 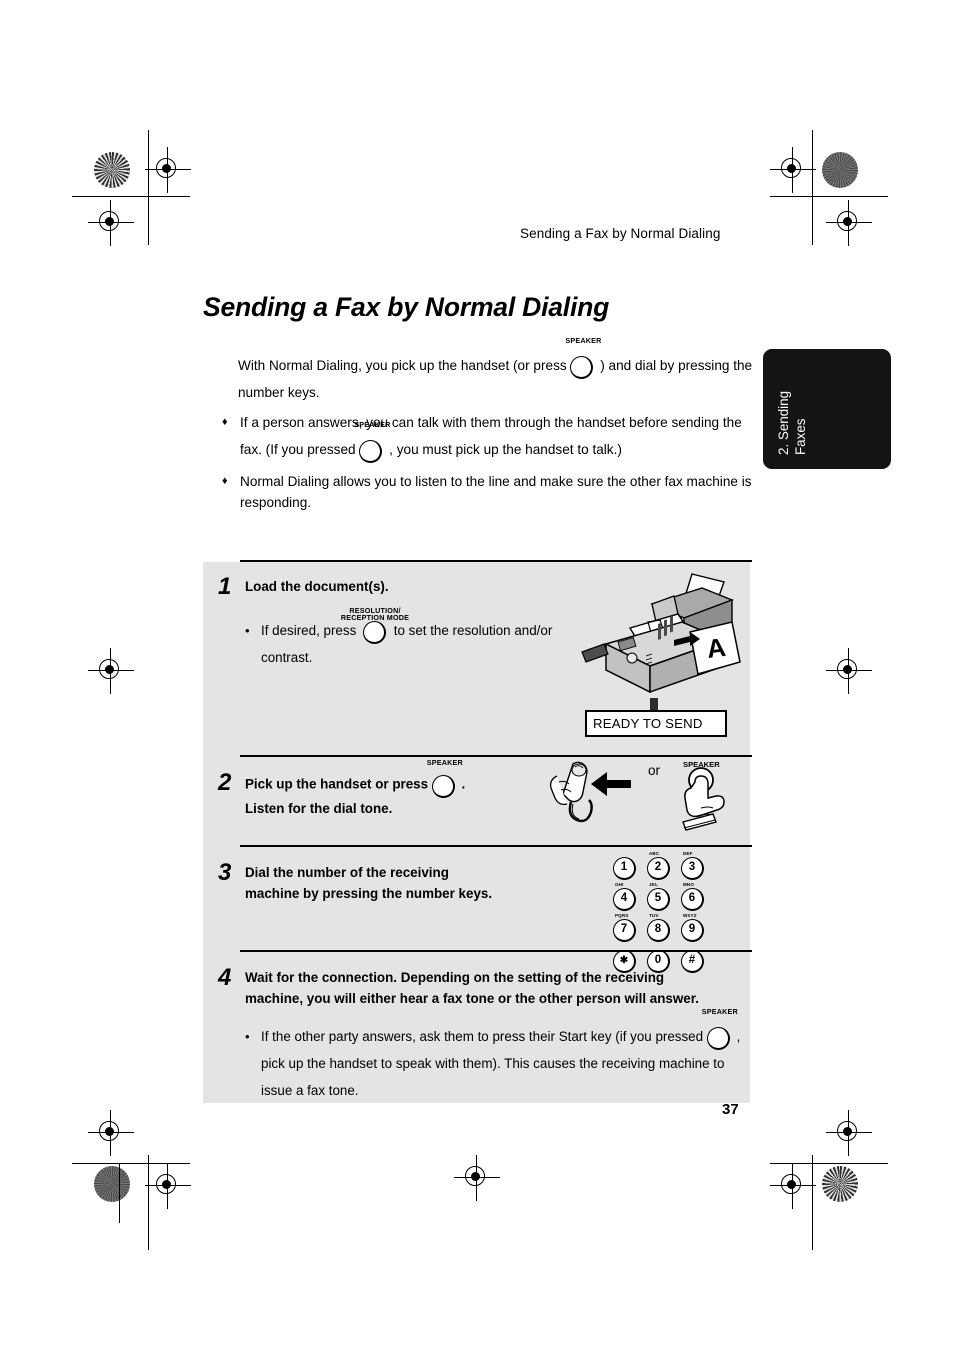 I want to click on resolution-key-label: RESOLUTION/ RECEPTION MODE, so click(x=375, y=614).